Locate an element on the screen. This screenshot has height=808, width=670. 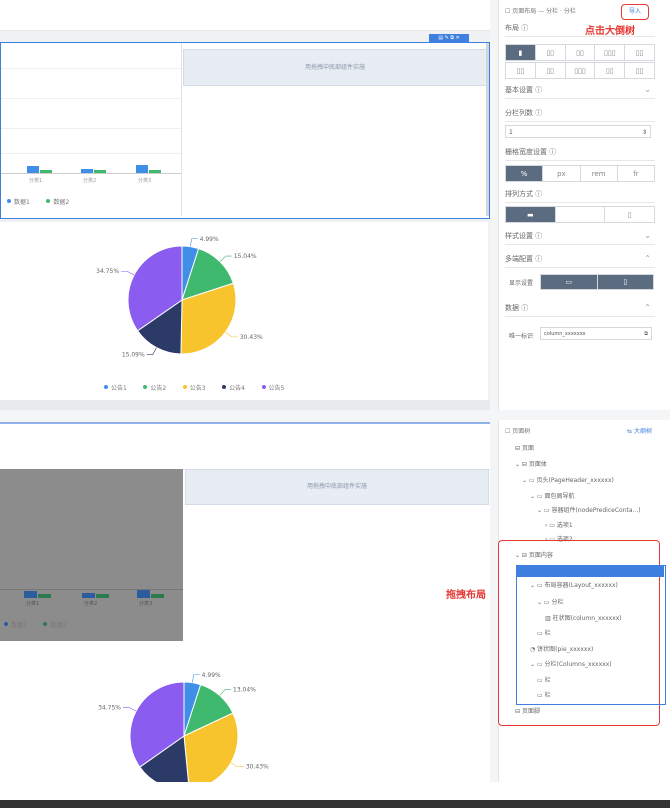
legend-label: 公告1 is located at coordinates (119, 388).